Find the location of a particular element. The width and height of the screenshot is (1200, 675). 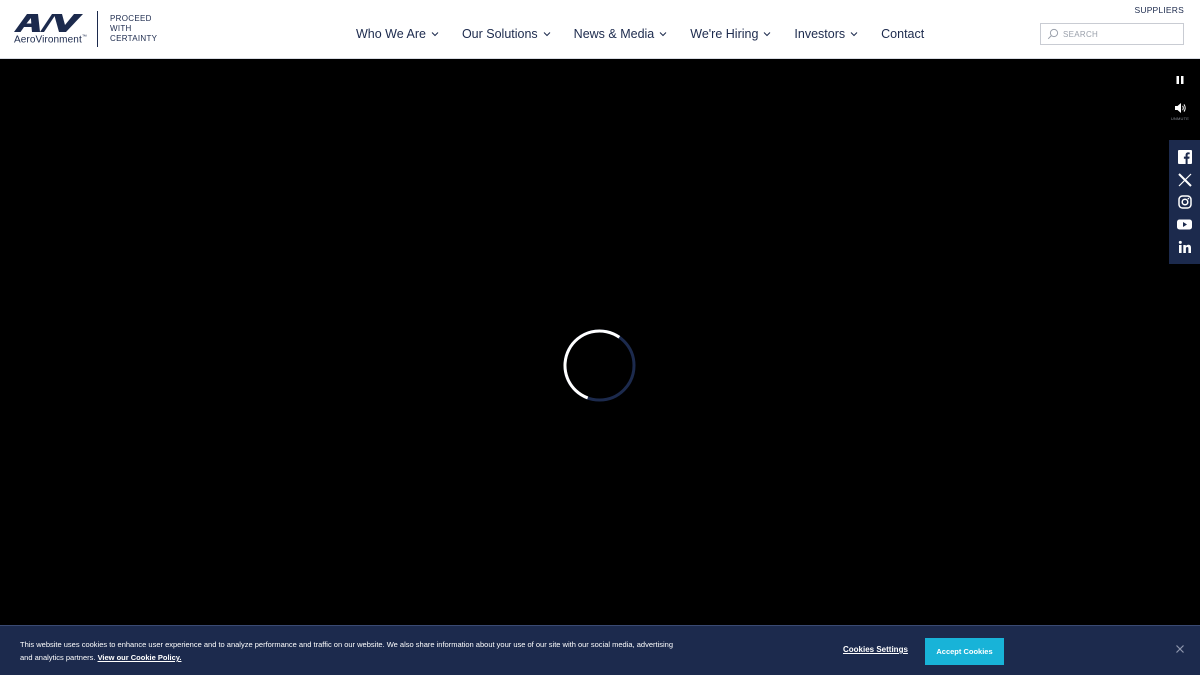

x-twitter-link is located at coordinates (1184, 180).